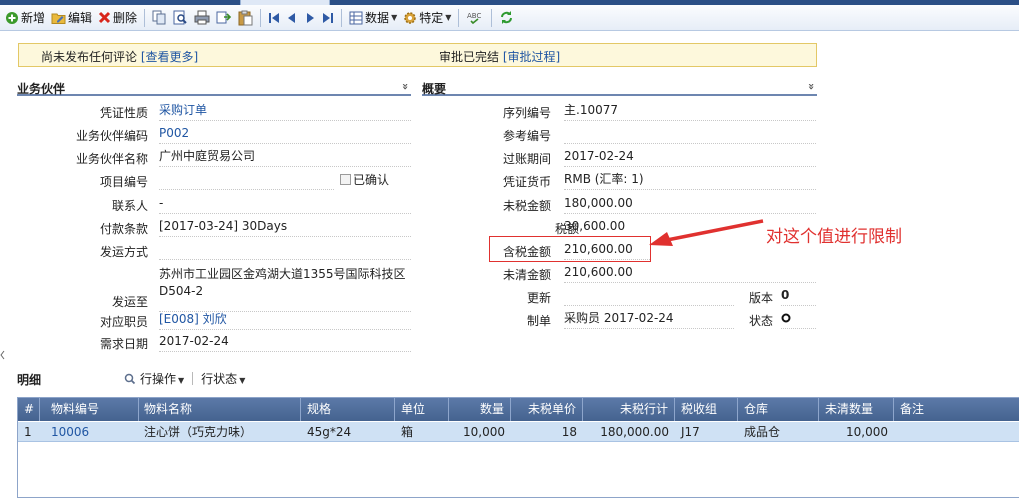  What do you see at coordinates (762, 432) in the screenshot?
I see `cell-warehouse: 成品仓` at bounding box center [762, 432].